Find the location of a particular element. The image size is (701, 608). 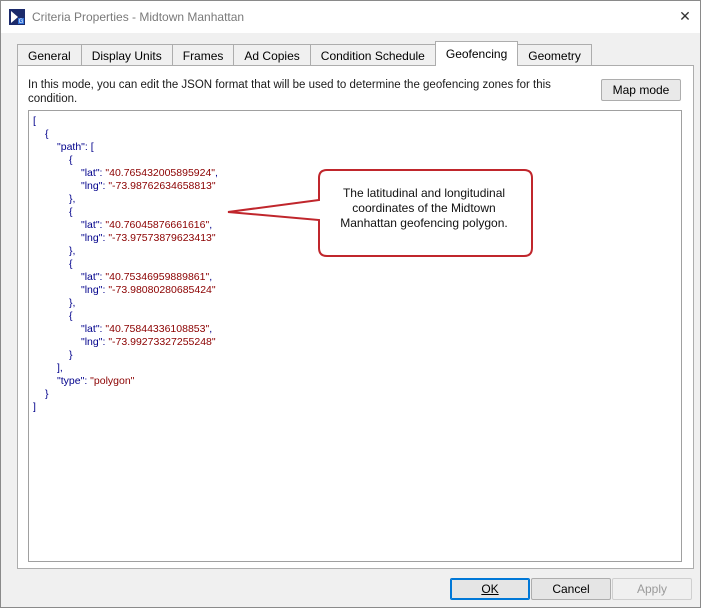

ok-button: OK is located at coordinates (490, 589).